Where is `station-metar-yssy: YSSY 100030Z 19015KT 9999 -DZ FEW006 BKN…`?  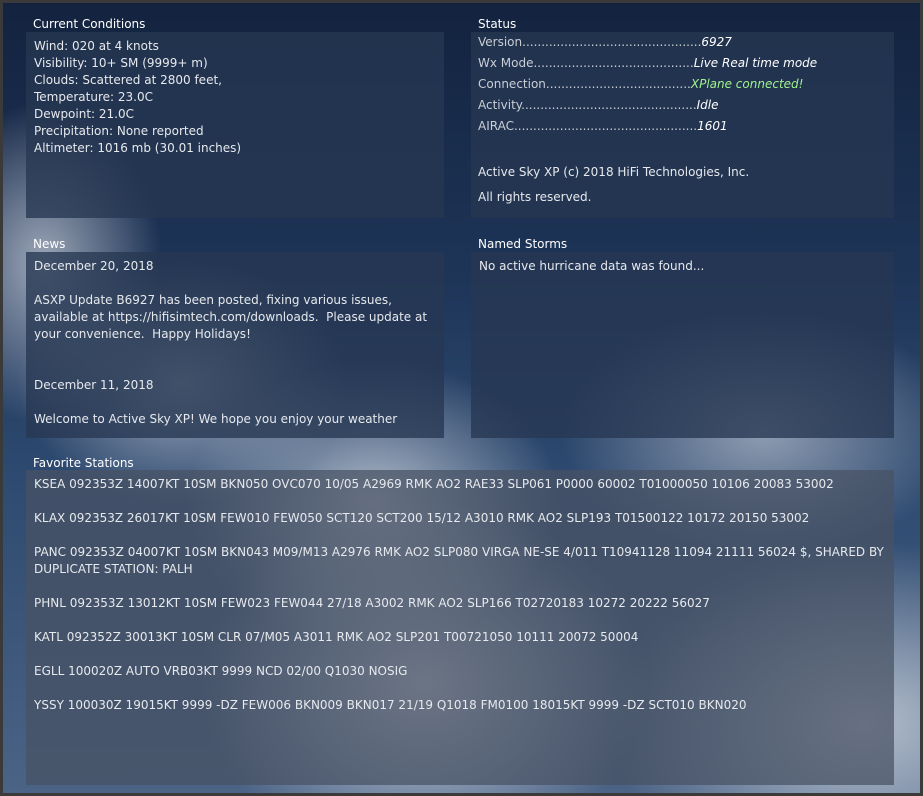
station-metar-yssy: YSSY 100030Z 19015KT 9999 -DZ FEW006 BKN… is located at coordinates (390, 705).